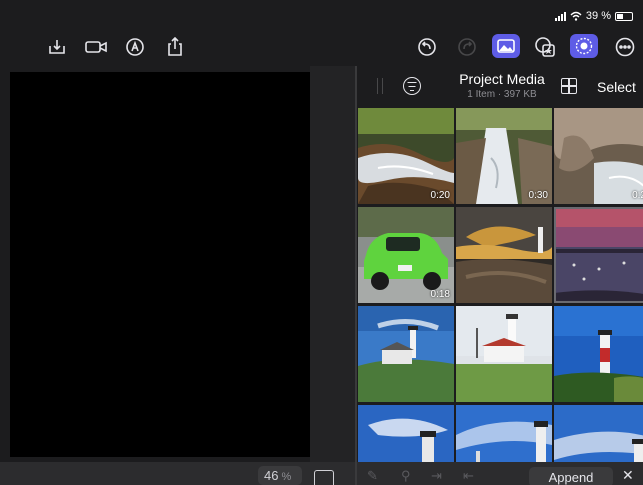 This screenshot has width=643, height=485. I want to click on filter-icon, so click(412, 86).